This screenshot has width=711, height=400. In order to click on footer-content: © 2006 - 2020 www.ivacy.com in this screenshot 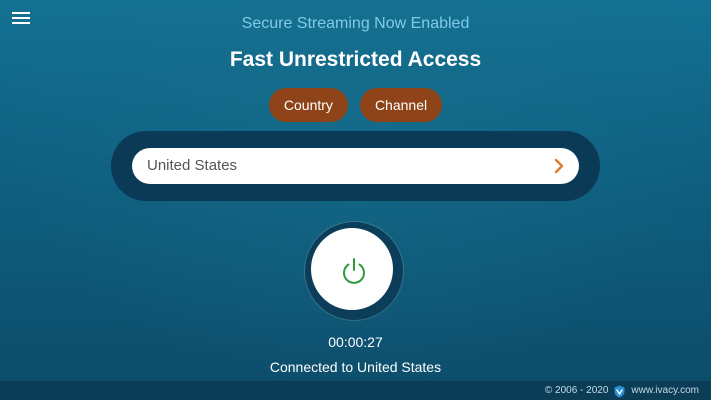, I will do `click(622, 390)`.